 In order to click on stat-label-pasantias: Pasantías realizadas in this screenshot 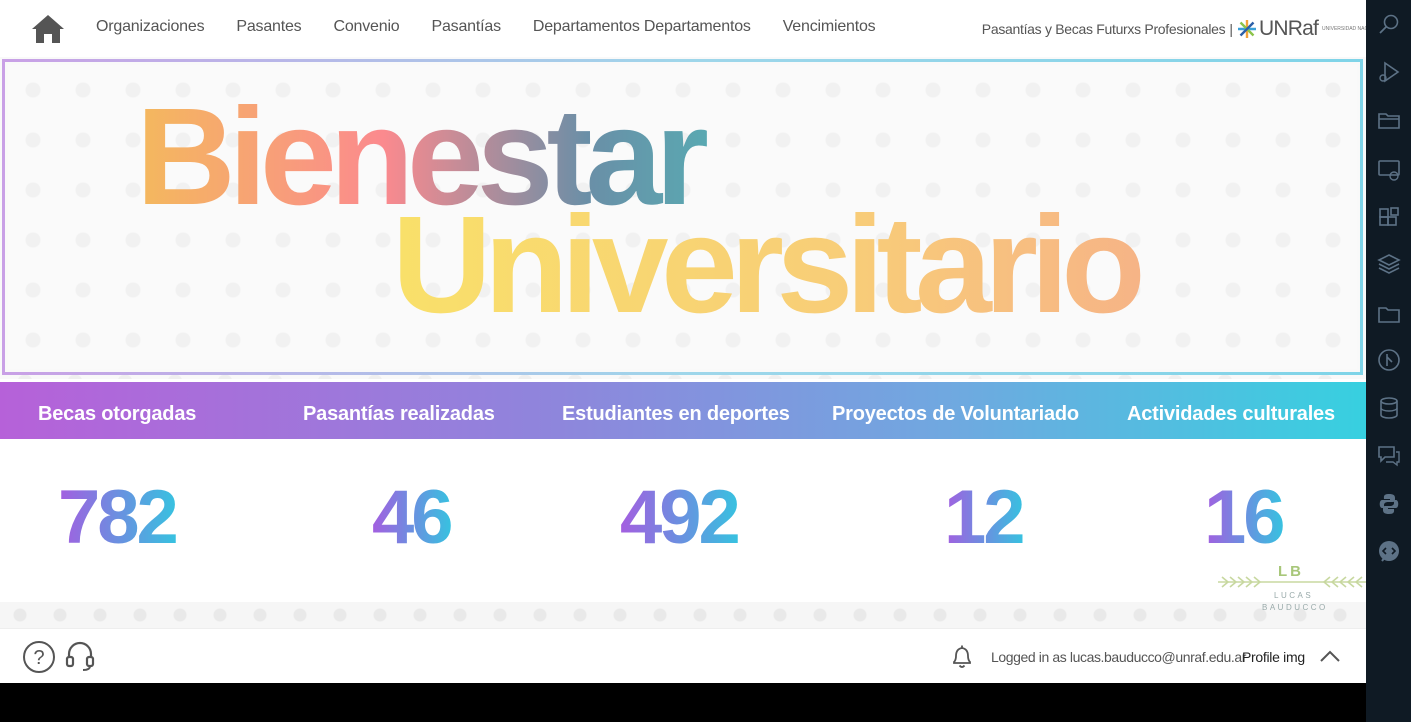, I will do `click(399, 414)`.